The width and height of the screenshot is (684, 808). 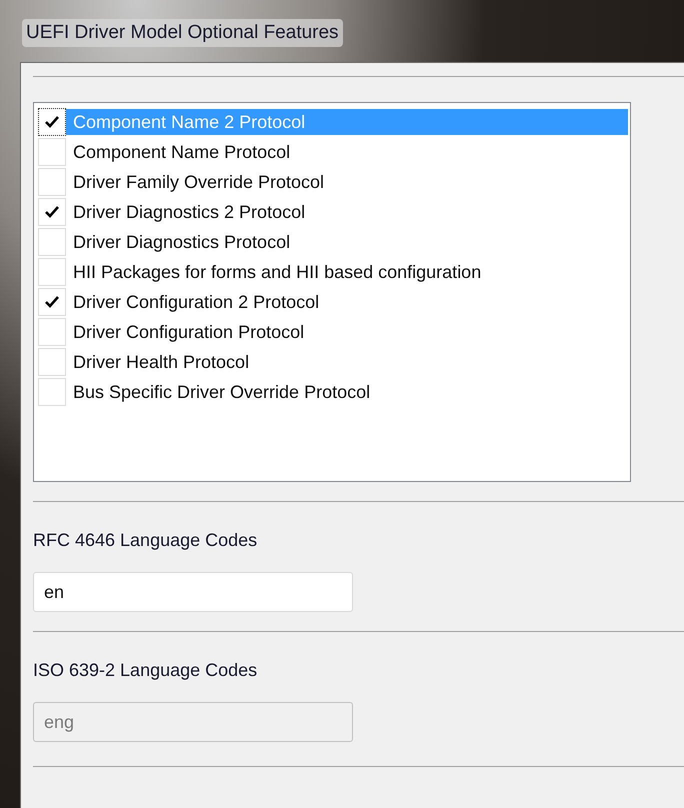 I want to click on feature-label: Driver Configuration Protocol, so click(x=347, y=332).